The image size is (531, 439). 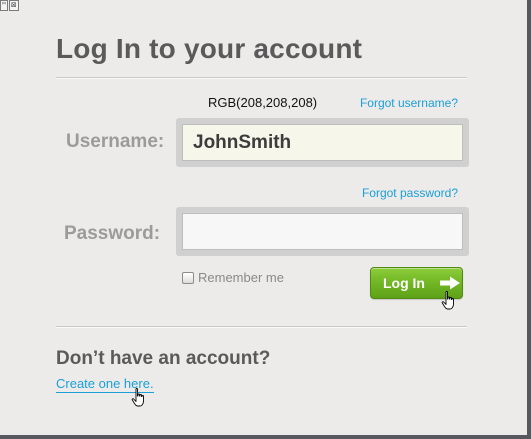 I want to click on remember-me-checkbox, so click(x=188, y=277).